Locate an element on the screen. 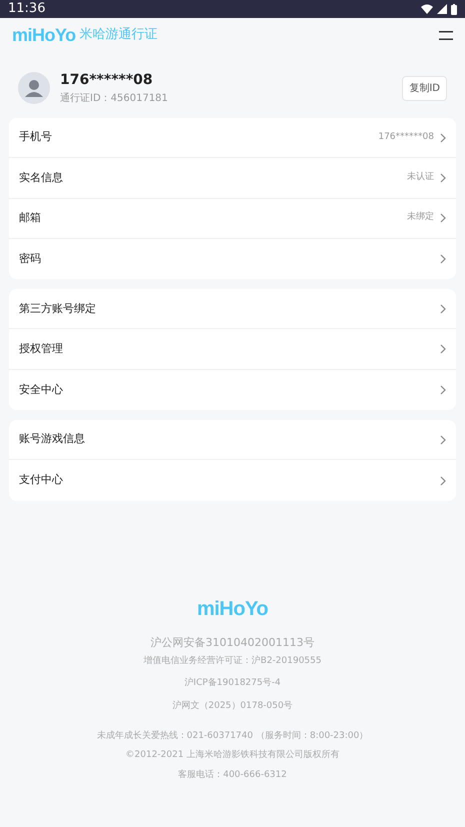  copy-id-button: 复制ID is located at coordinates (424, 88).